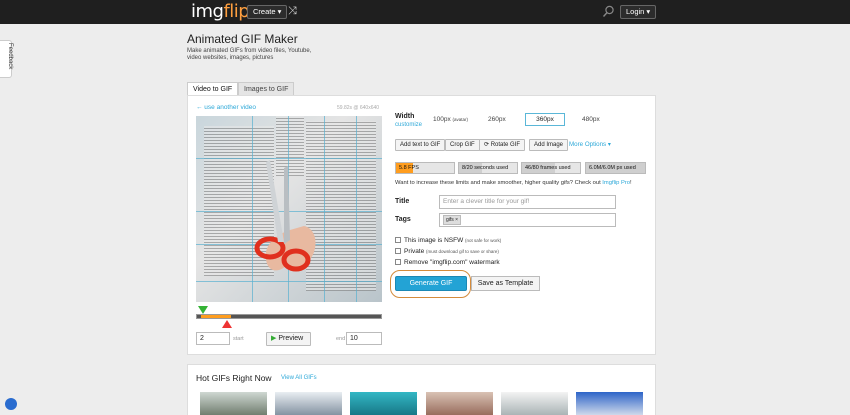 This screenshot has width=850, height=415. Describe the element at coordinates (590, 144) in the screenshot. I see `more-options-link: More Options ▾` at that location.